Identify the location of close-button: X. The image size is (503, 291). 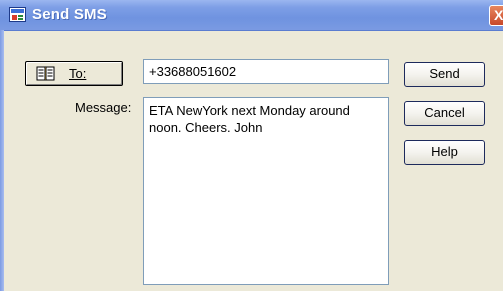
(496, 15).